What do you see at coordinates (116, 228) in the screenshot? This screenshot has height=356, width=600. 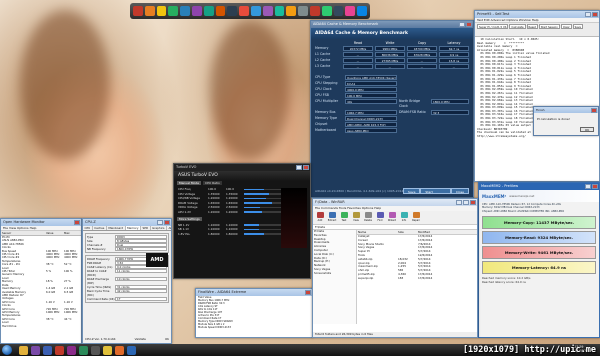 I see `tab-mainboard: Mainboard` at bounding box center [116, 228].